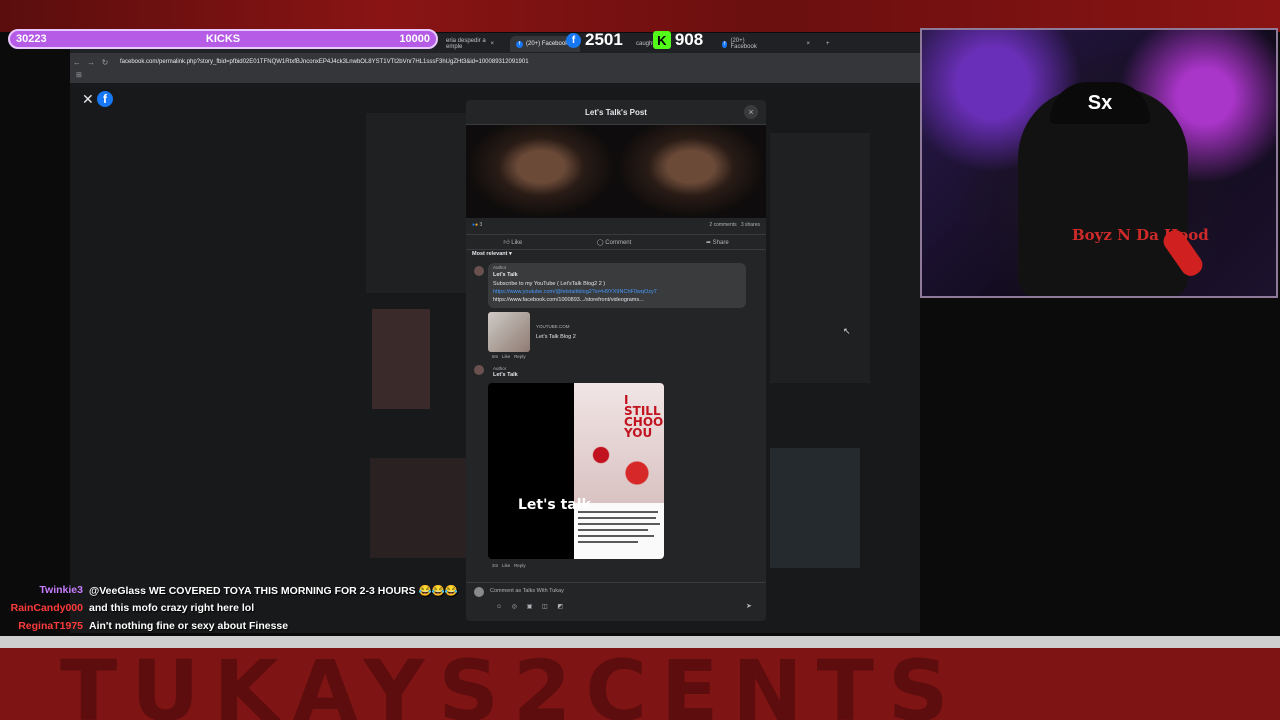 Image resolution: width=1280 pixels, height=720 pixels. I want to click on background-post, so click(820, 258).